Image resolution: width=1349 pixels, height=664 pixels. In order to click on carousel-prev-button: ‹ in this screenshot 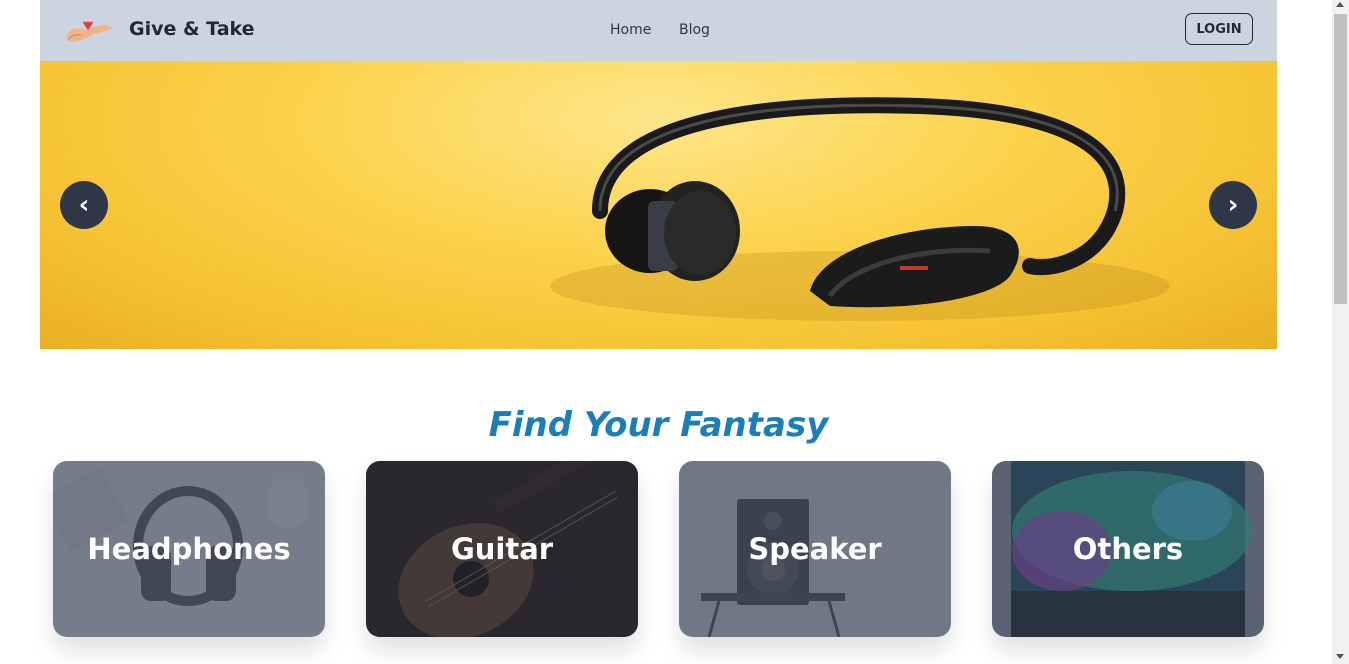, I will do `click(84, 205)`.